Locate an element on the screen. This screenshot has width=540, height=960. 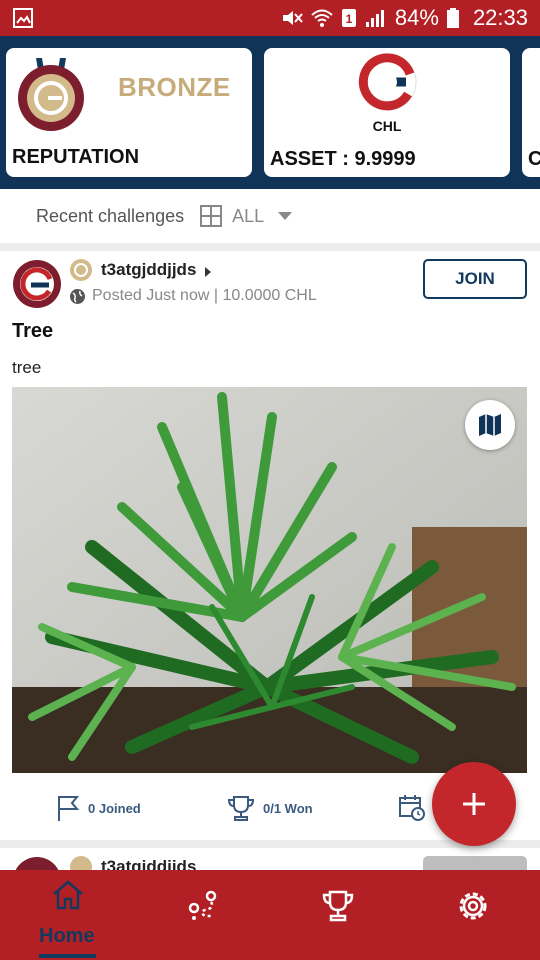
filter-selected: ALL is located at coordinates (248, 216).